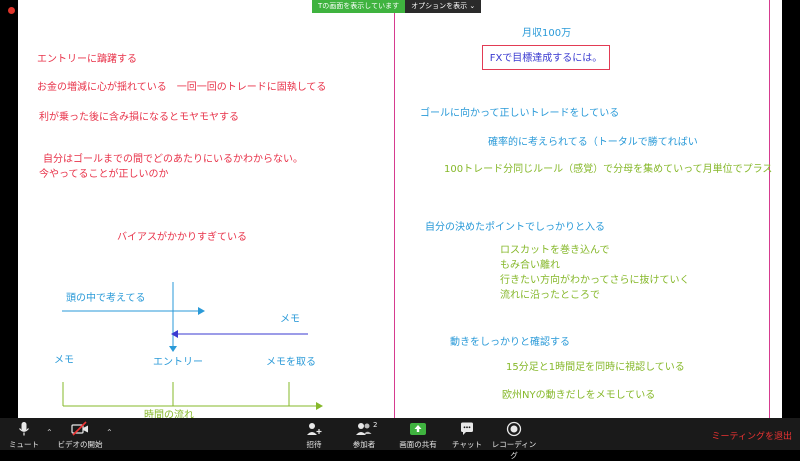 Image resolution: width=800 pixels, height=461 pixels. Describe the element at coordinates (24, 429) in the screenshot. I see `microphone-icon` at that location.